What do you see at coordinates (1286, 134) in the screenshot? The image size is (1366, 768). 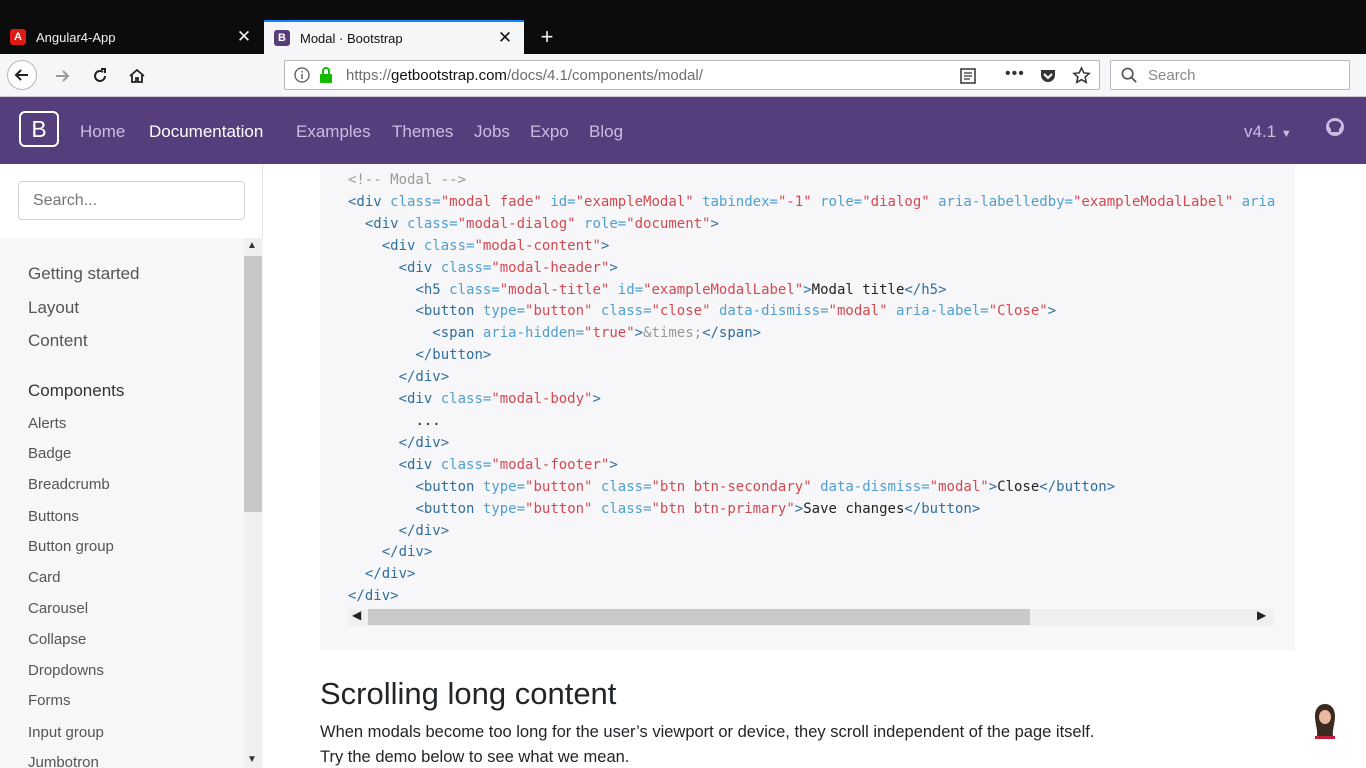 I see `caret-down-icon: ▼` at bounding box center [1286, 134].